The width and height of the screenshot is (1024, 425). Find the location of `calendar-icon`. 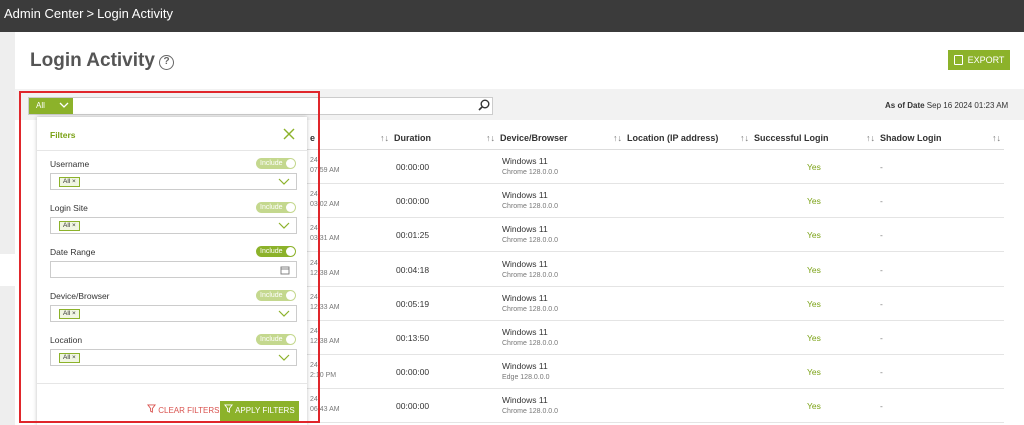

calendar-icon is located at coordinates (285, 270).